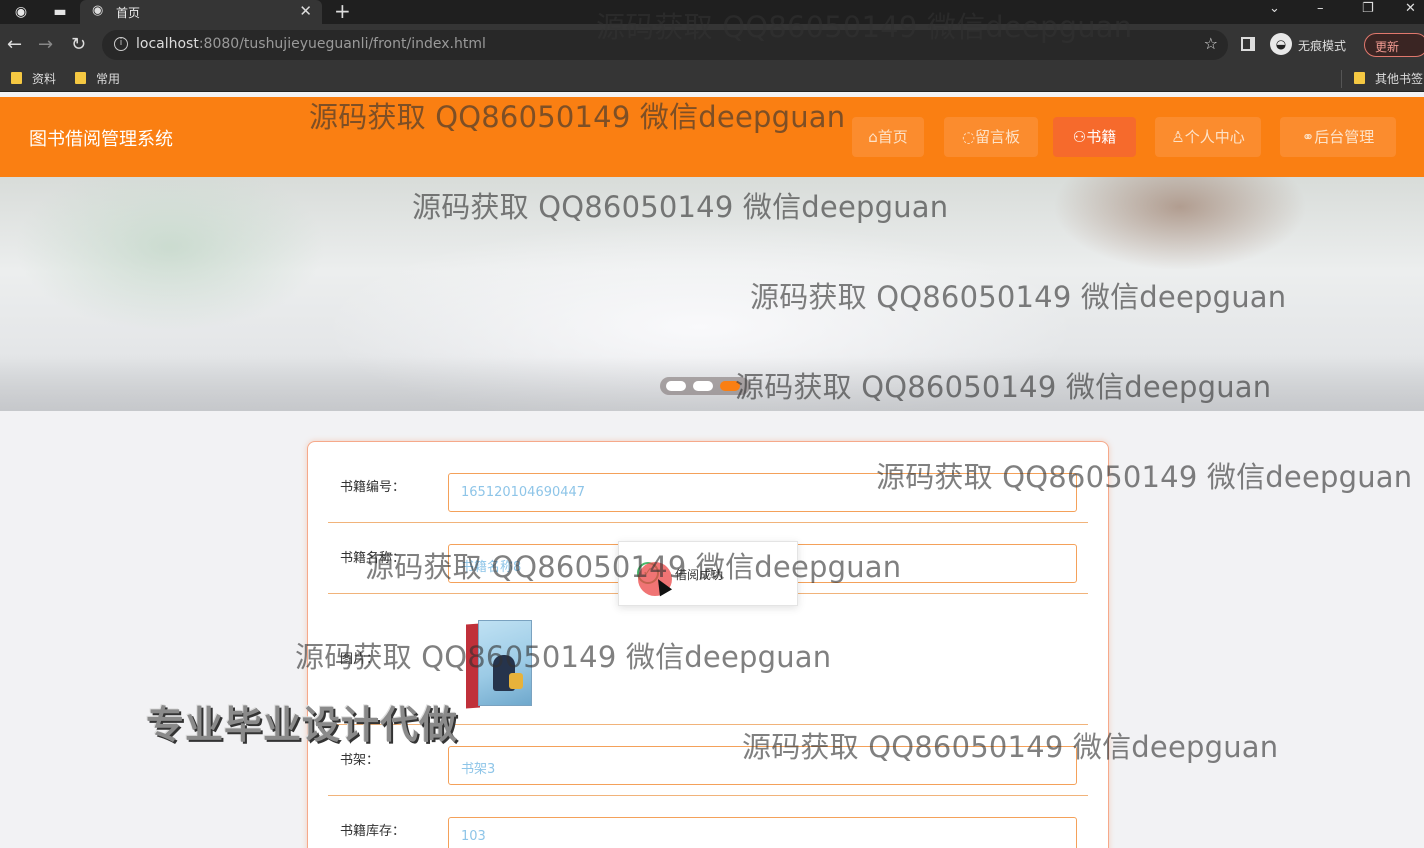 The height and width of the screenshot is (848, 1424). What do you see at coordinates (1410, 11) in the screenshot?
I see `close-window-icon: ✕` at bounding box center [1410, 11].